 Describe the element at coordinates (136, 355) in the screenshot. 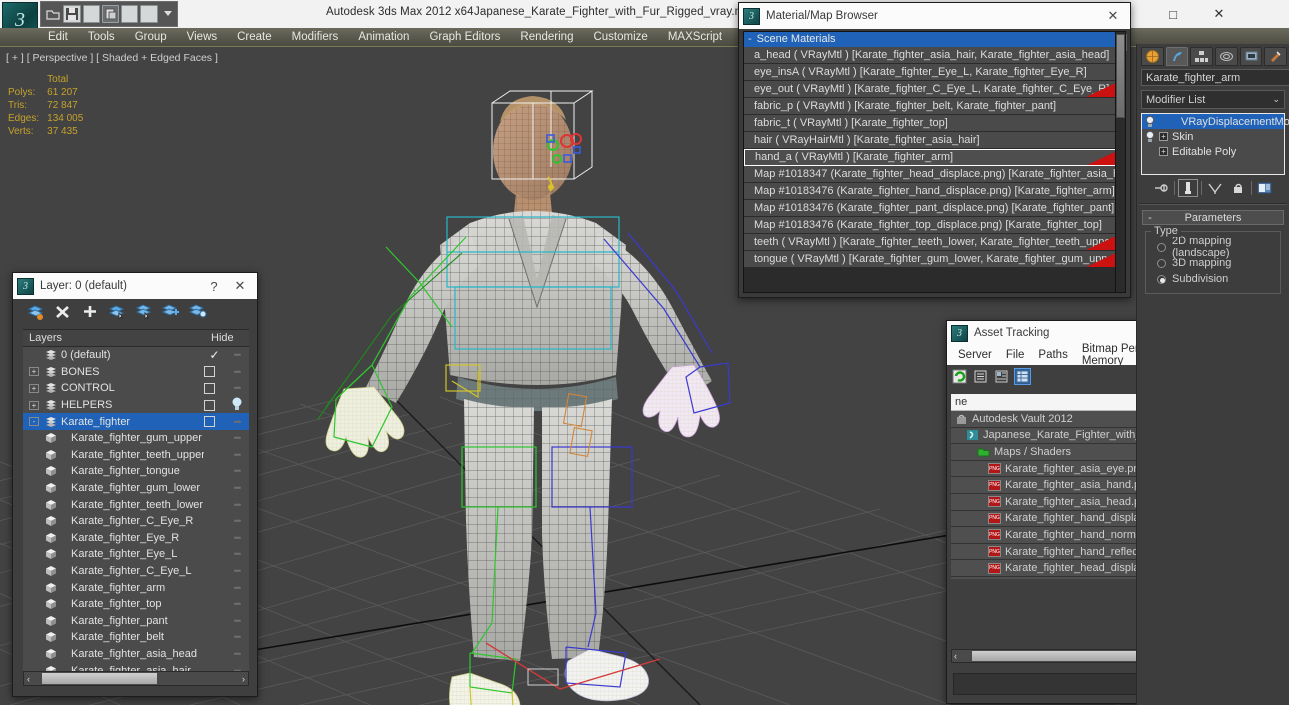

I see `layer-row: 0 (default) ✓ •••` at that location.